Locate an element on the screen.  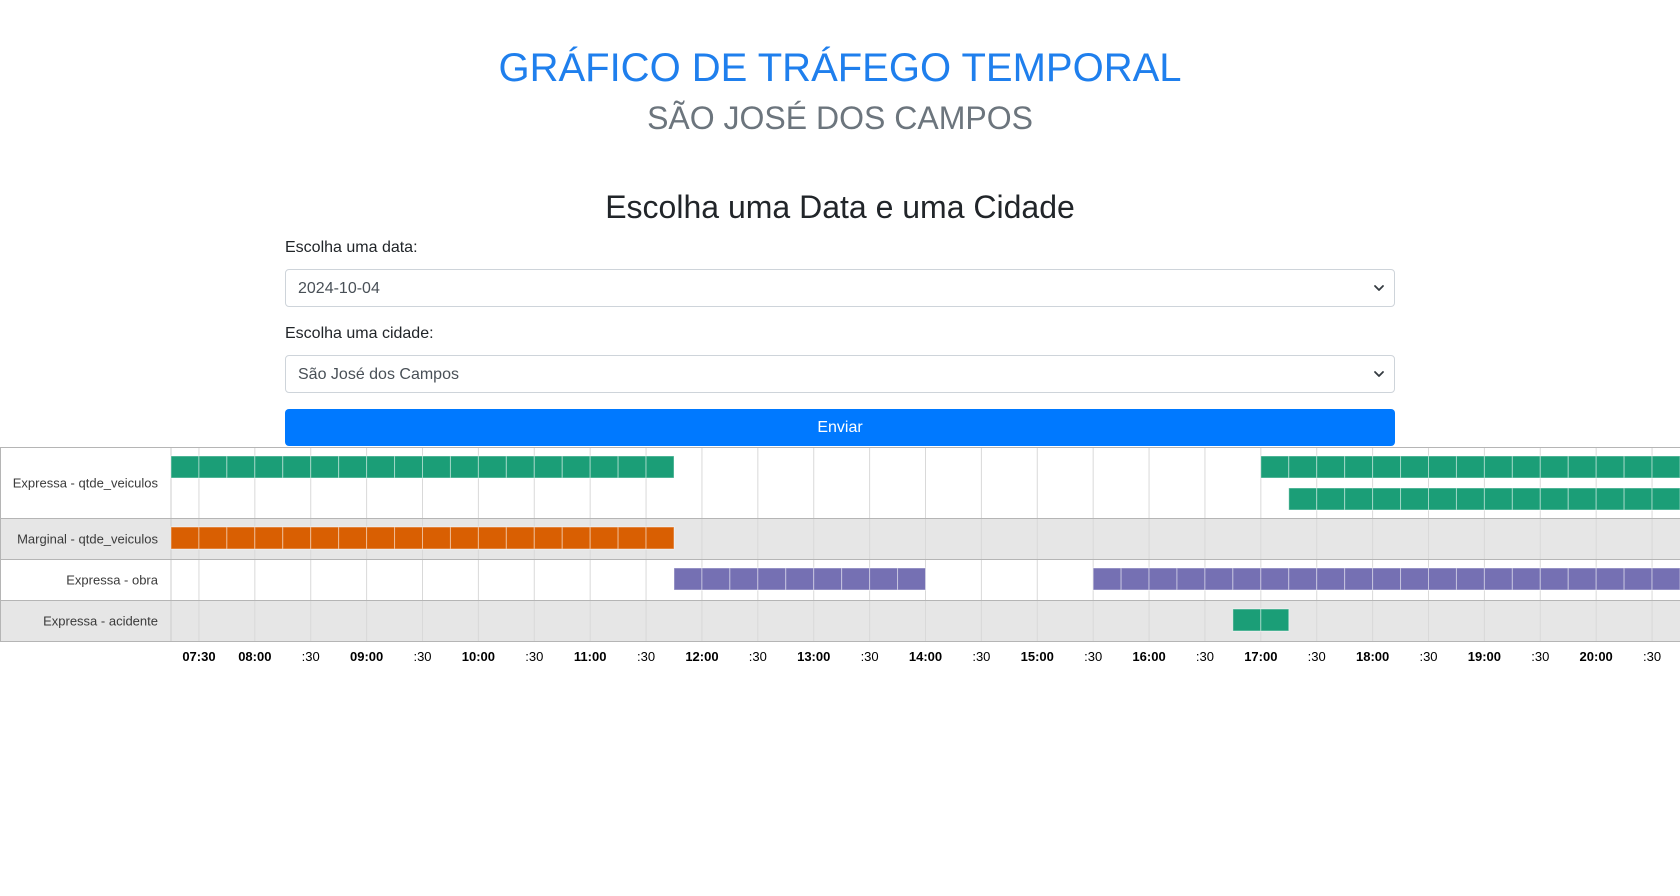
tick-label: 08:00 is located at coordinates (254, 656).